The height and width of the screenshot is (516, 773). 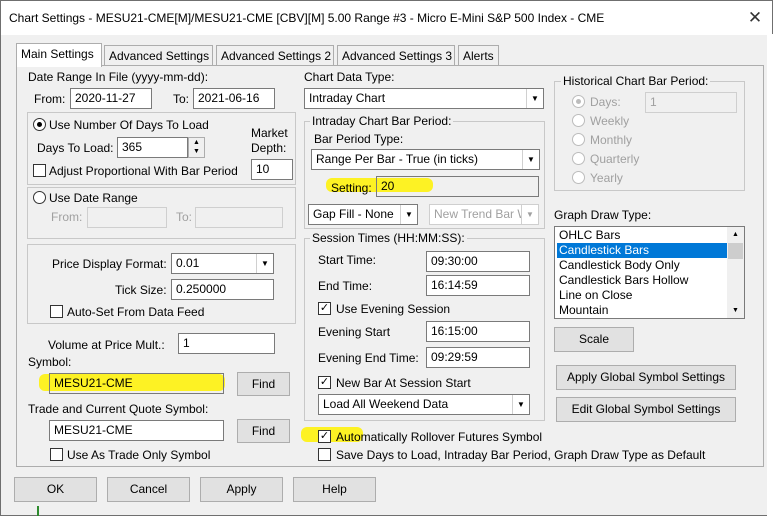 What do you see at coordinates (196, 151) in the screenshot?
I see `spin-down-icon: ▼` at bounding box center [196, 151].